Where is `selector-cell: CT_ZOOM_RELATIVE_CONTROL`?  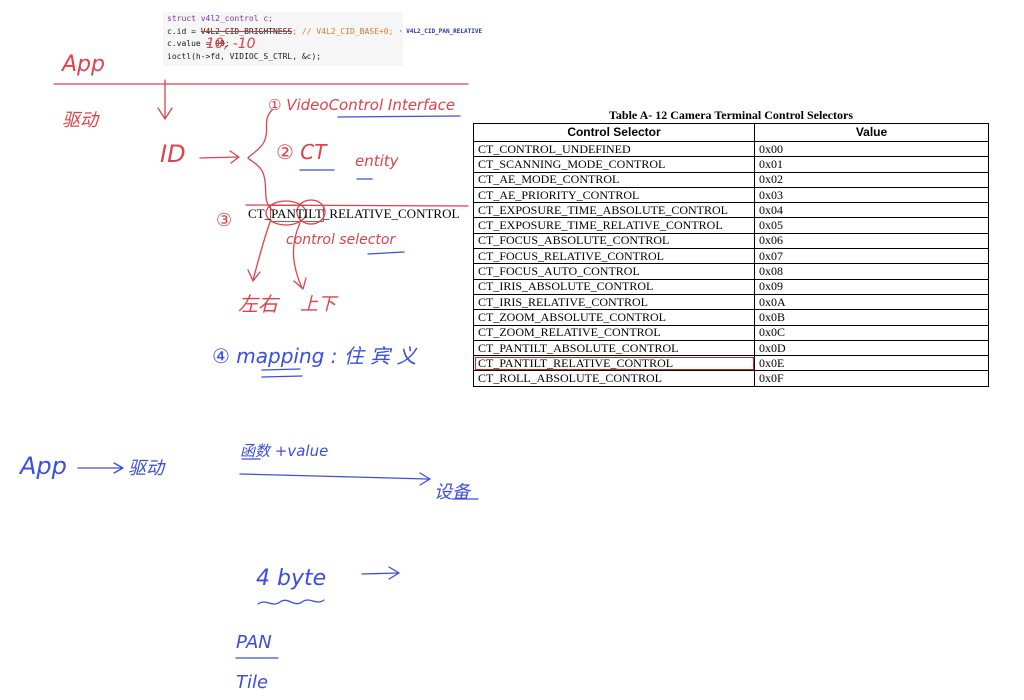 selector-cell: CT_ZOOM_RELATIVE_CONTROL is located at coordinates (614, 332).